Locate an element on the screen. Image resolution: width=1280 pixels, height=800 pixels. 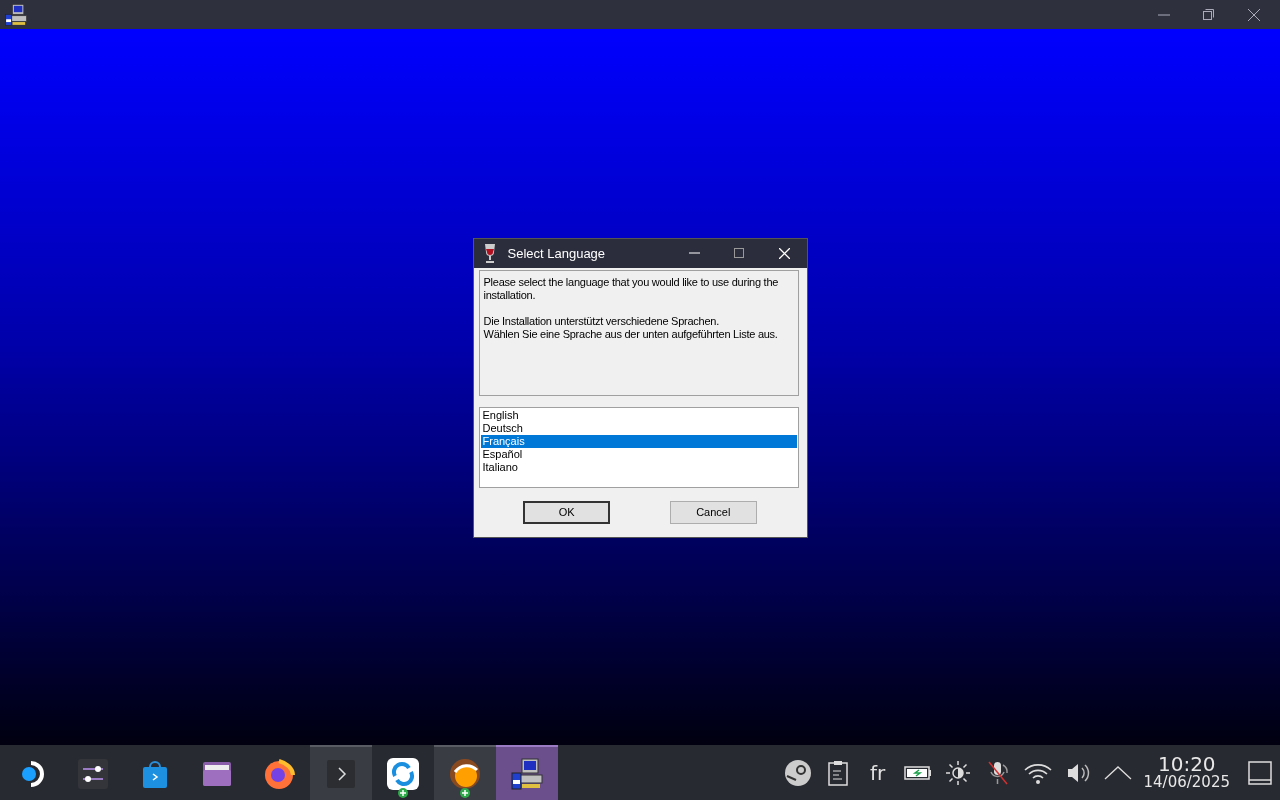
chevron-up-icon is located at coordinates (1117, 772).